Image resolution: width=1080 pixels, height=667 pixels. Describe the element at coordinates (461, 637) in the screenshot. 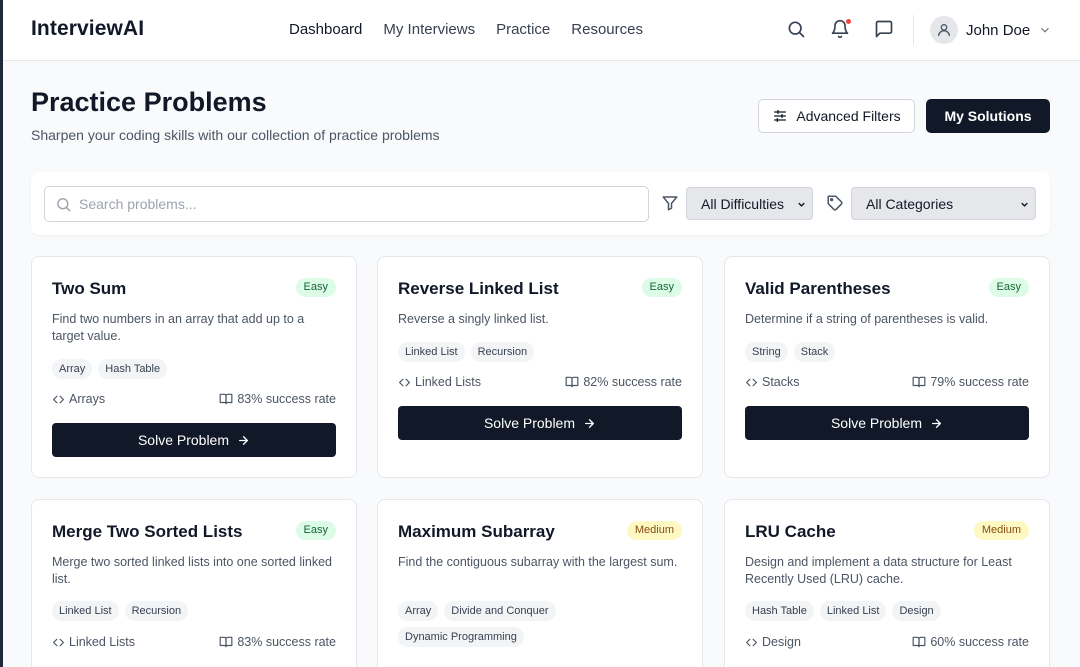

I see `tag: Dynamic Programming` at that location.